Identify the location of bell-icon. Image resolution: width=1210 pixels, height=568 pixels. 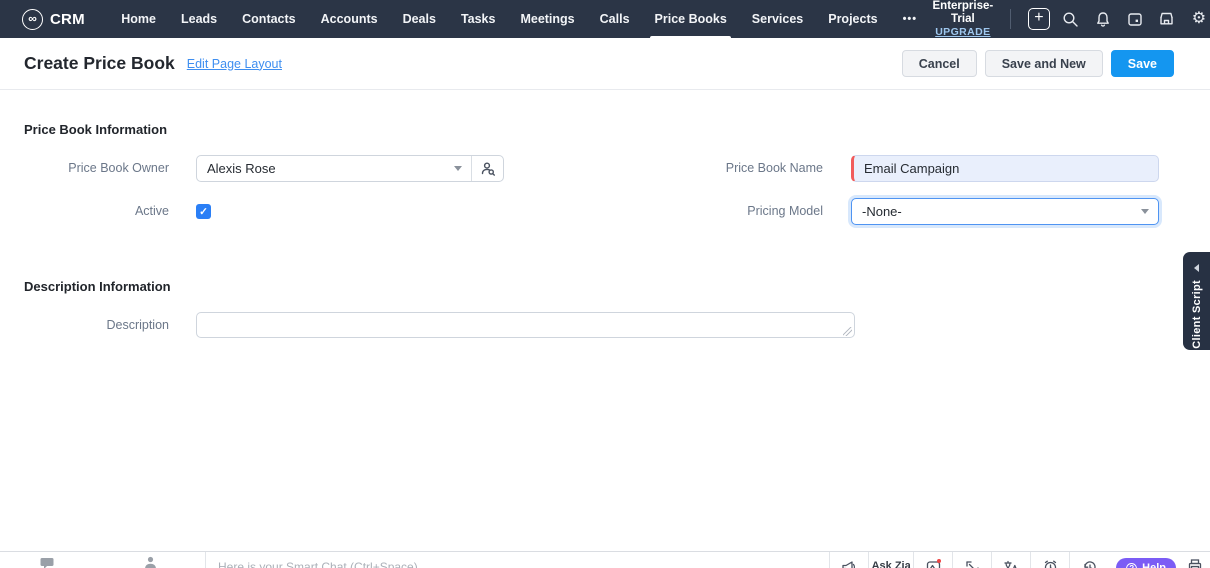
(1102, 19).